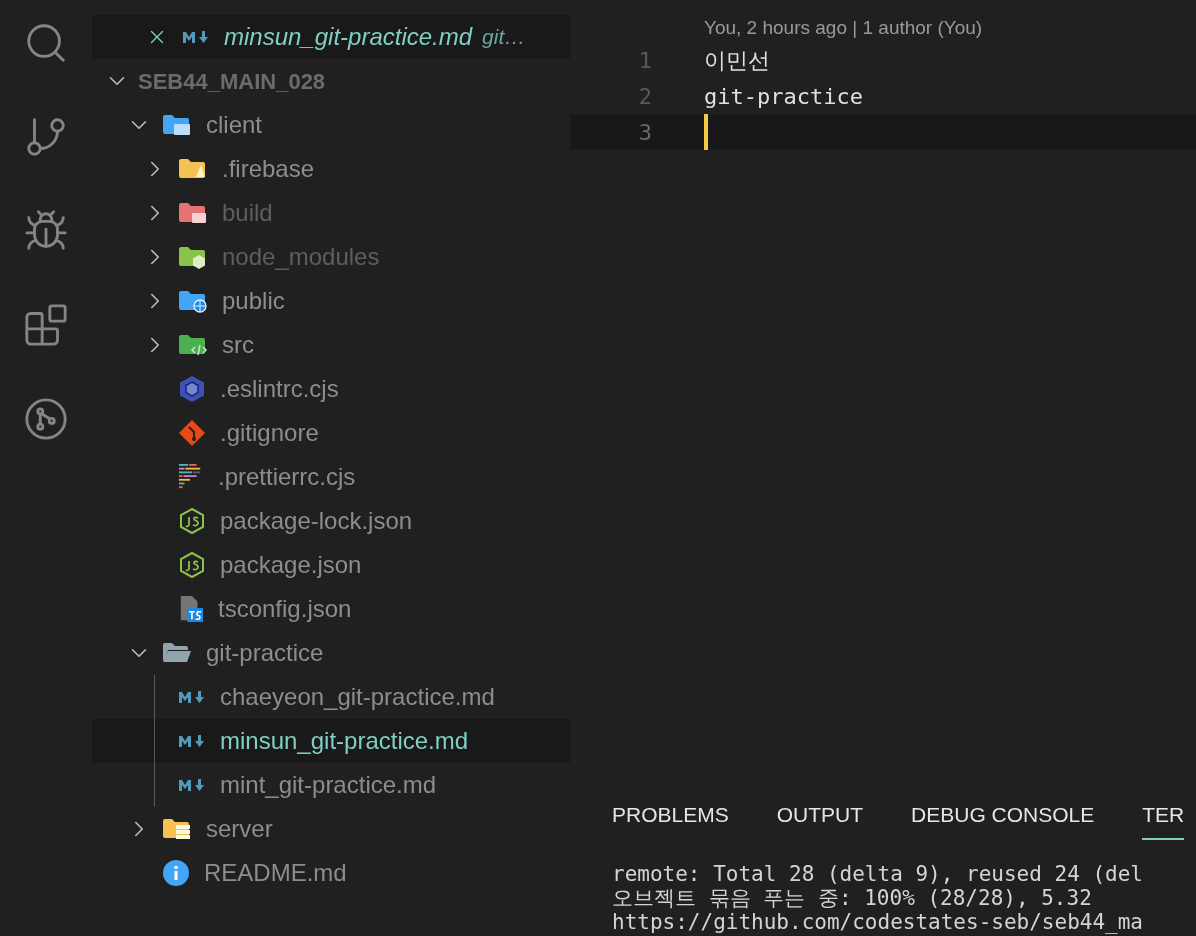  What do you see at coordinates (238, 345) in the screenshot?
I see `file-name: src` at bounding box center [238, 345].